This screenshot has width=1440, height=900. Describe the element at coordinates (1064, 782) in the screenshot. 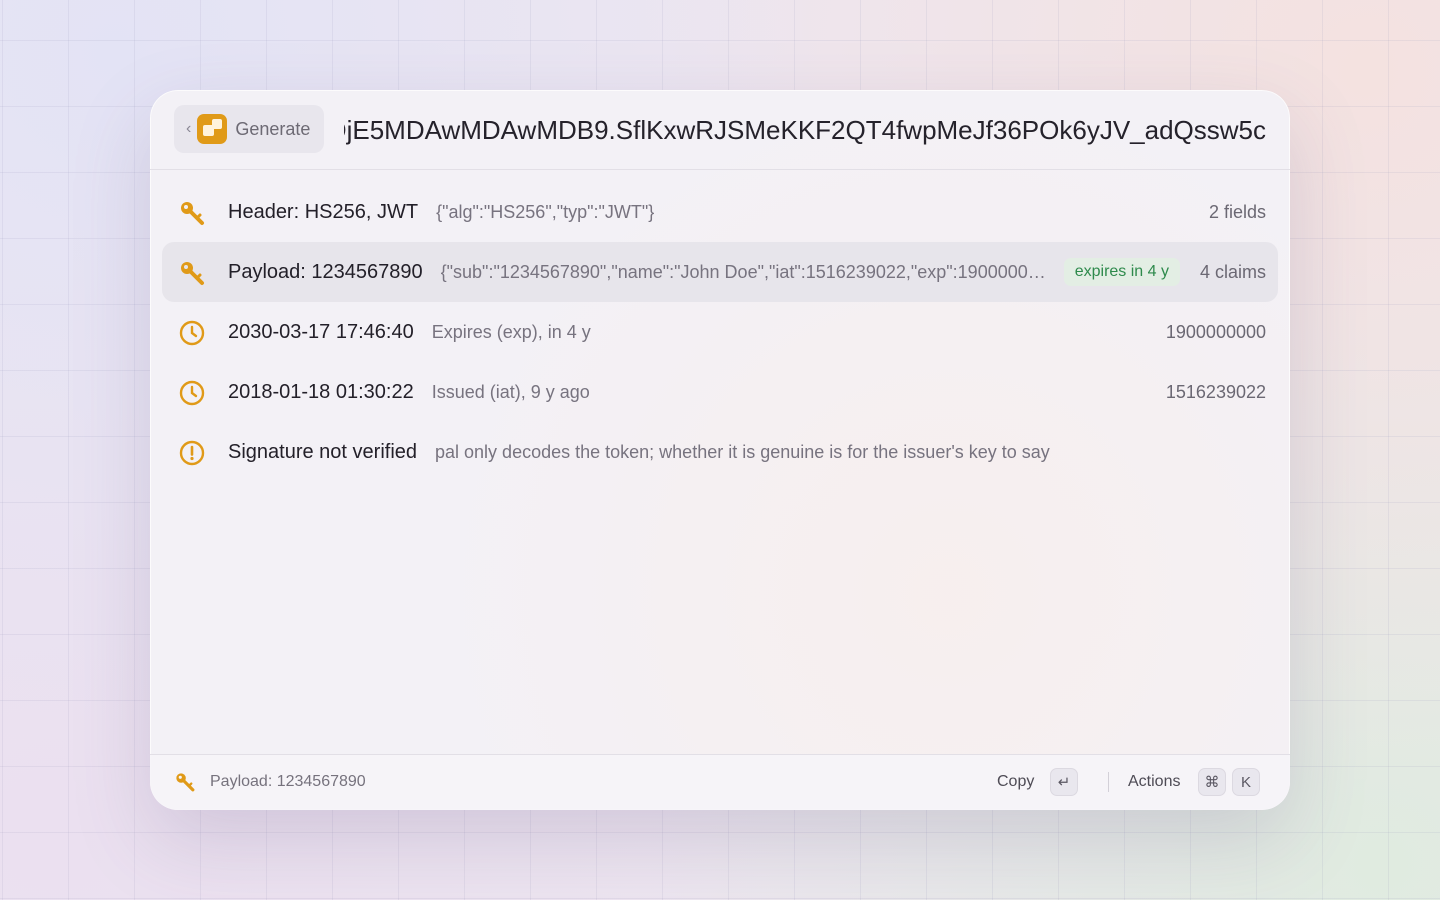

I see `enter-key-hint: ↵` at that location.